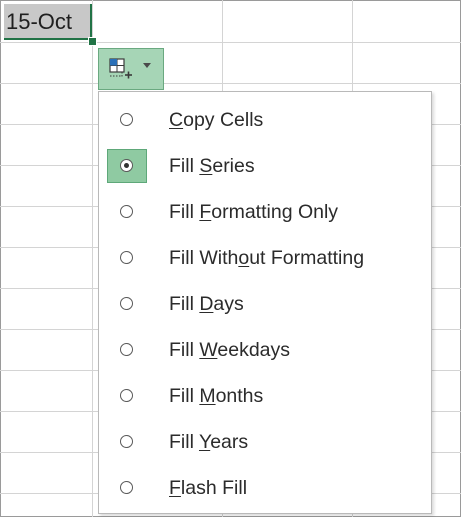  I want to click on menu-item-fill-weekdays: Fill Weekdays, so click(265, 350).